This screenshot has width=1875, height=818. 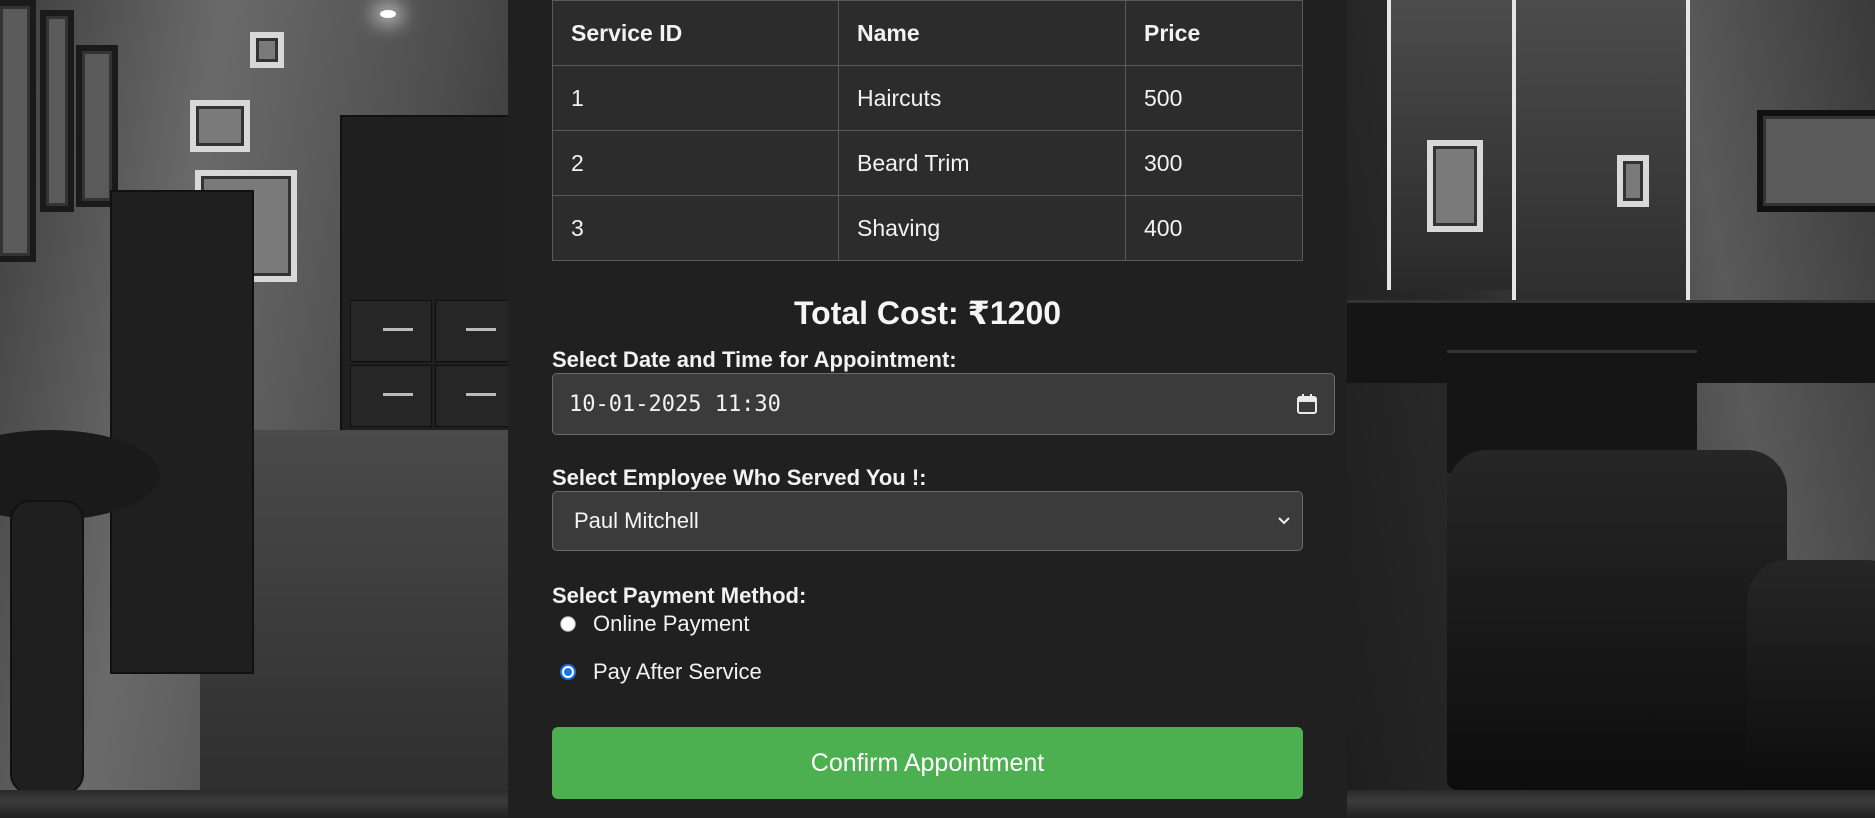 What do you see at coordinates (982, 33) in the screenshot?
I see `header-name: Name` at bounding box center [982, 33].